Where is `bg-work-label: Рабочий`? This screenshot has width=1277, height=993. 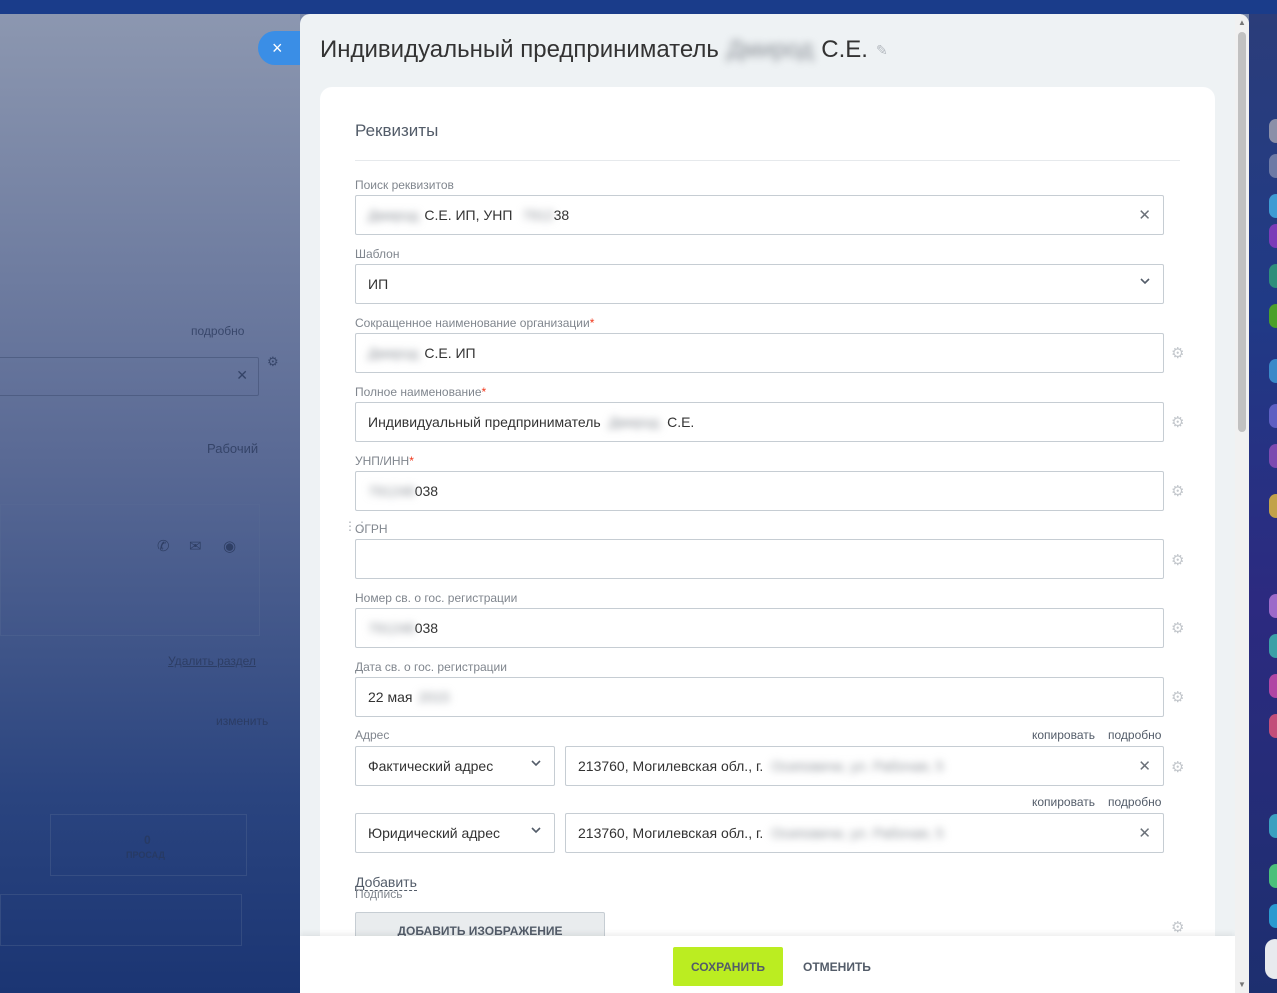
bg-work-label: Рабочий is located at coordinates (233, 448).